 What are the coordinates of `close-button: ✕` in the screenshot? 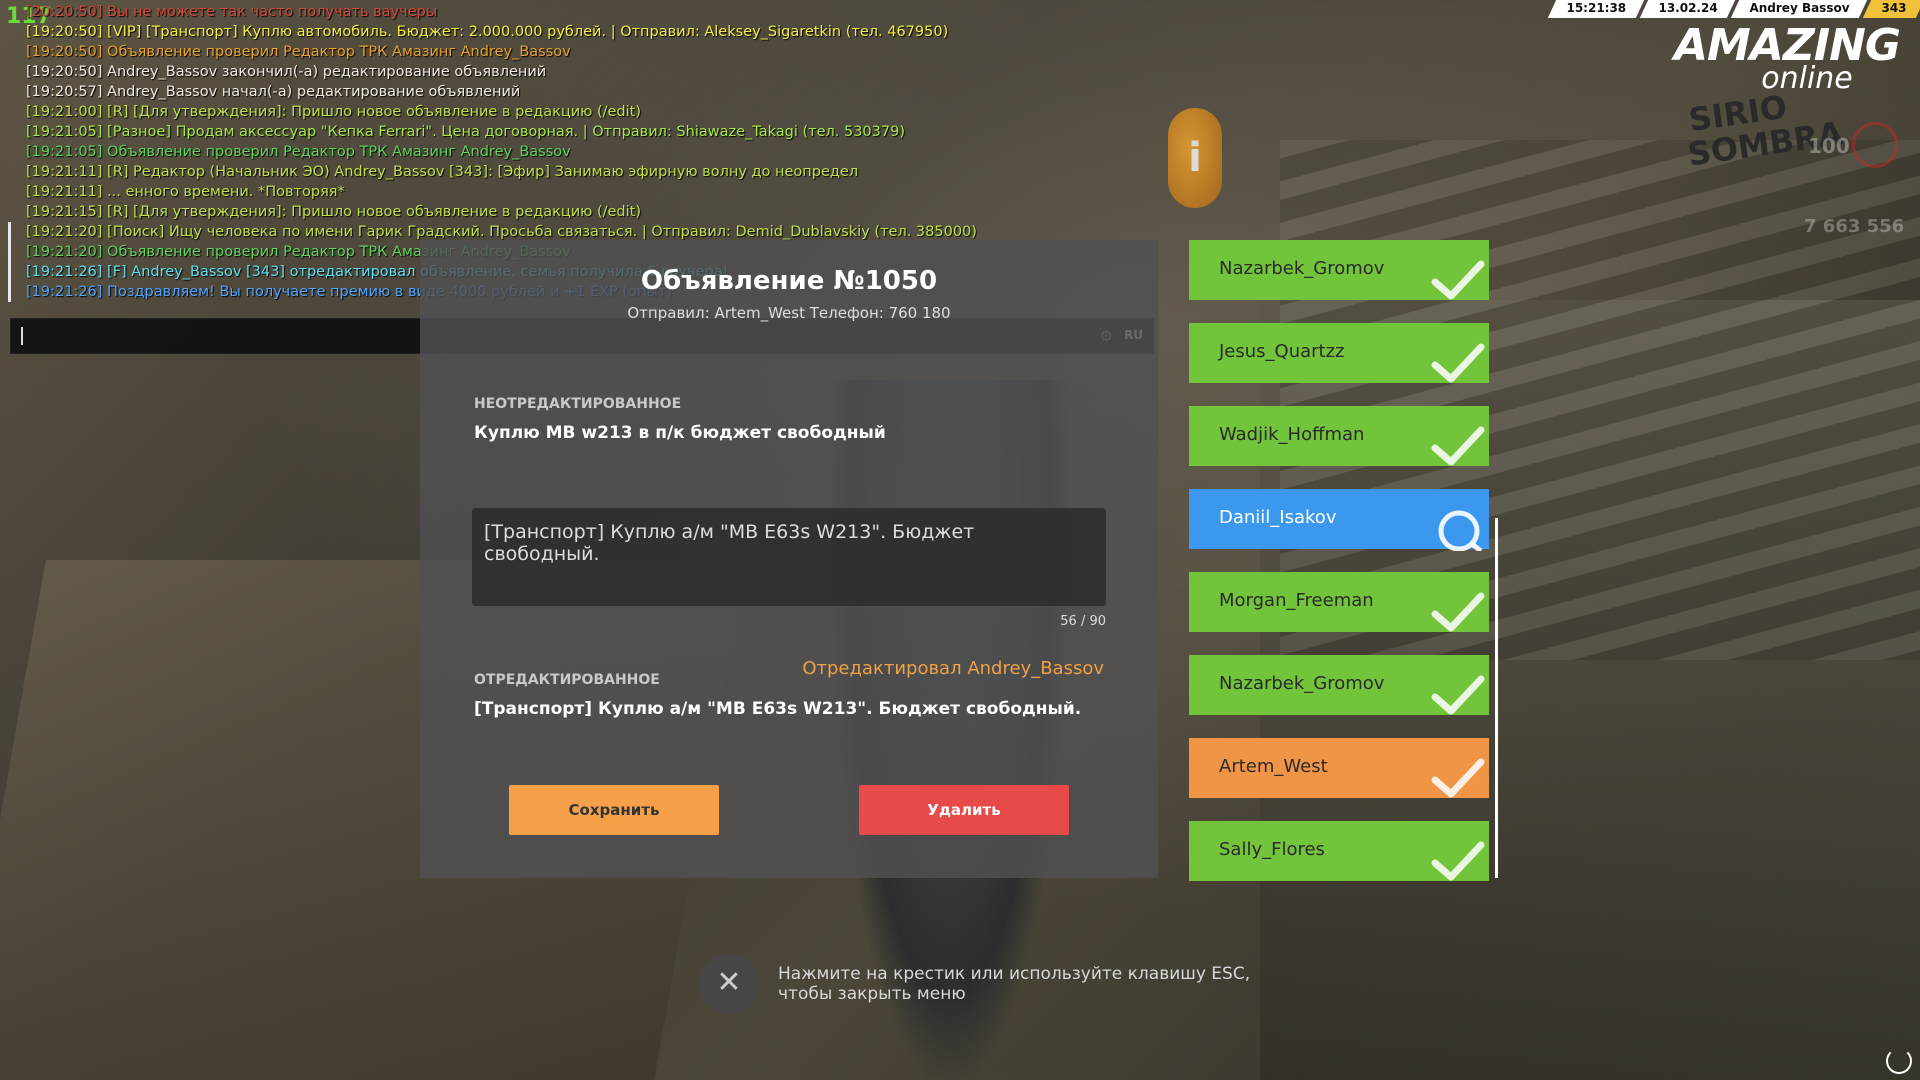 It's located at (729, 984).